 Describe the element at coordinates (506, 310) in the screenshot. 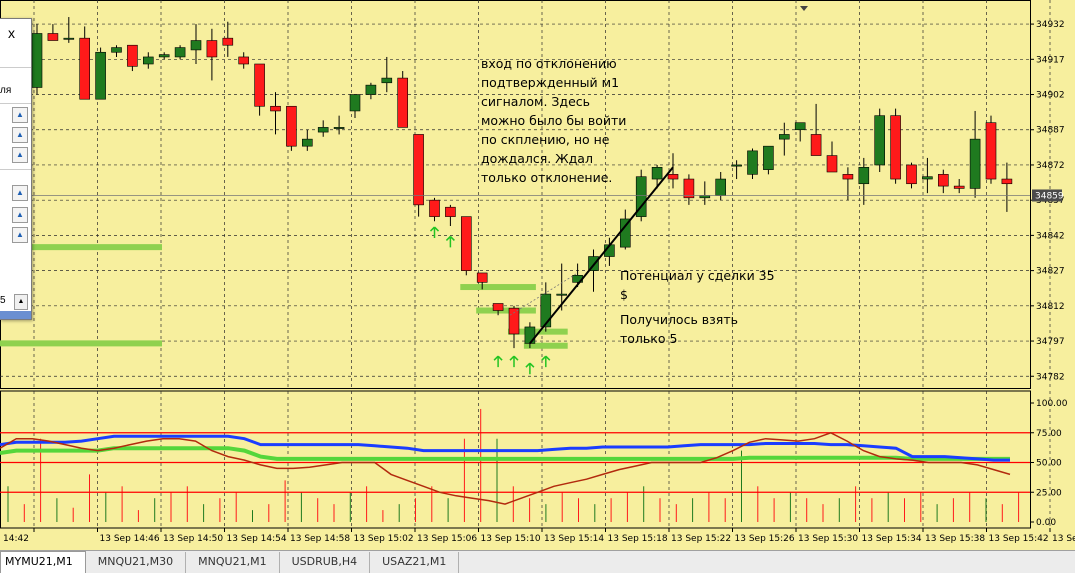

I see `price-level-zone` at that location.